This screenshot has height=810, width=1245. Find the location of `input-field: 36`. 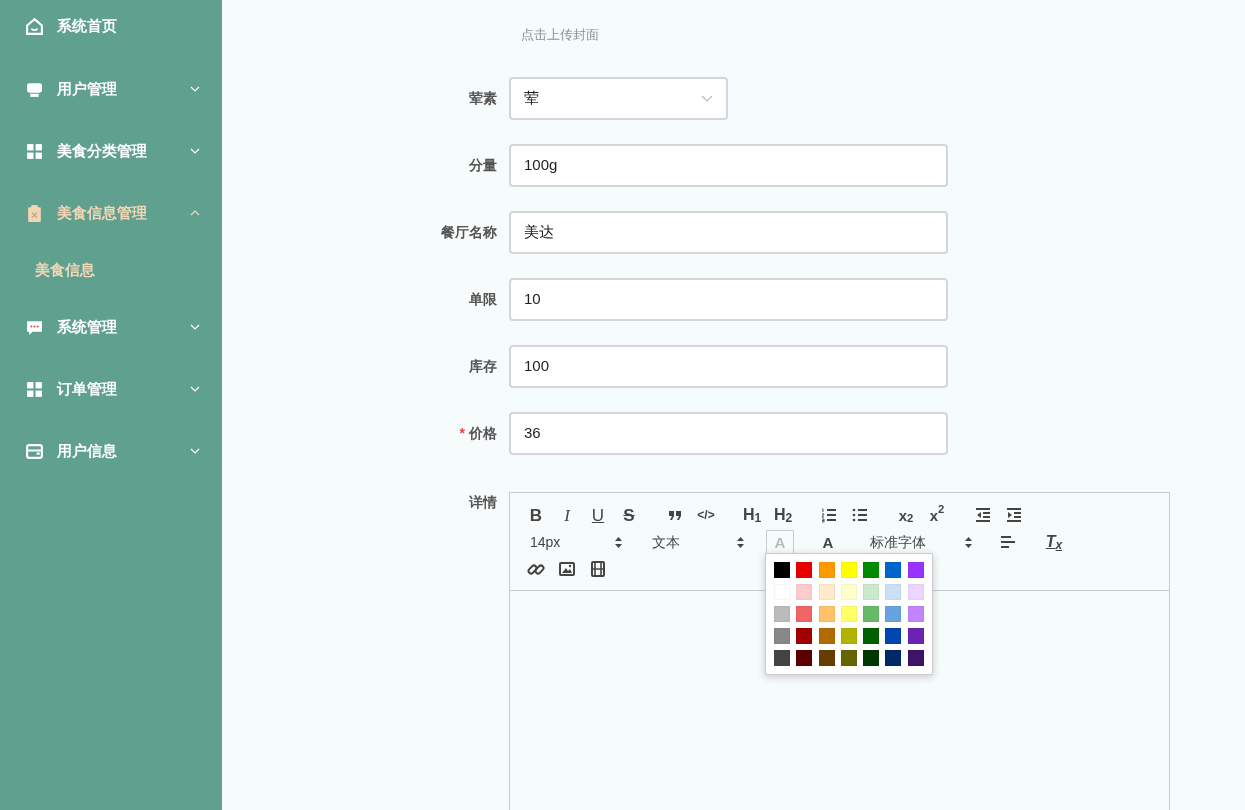

input-field: 36 is located at coordinates (728, 433).